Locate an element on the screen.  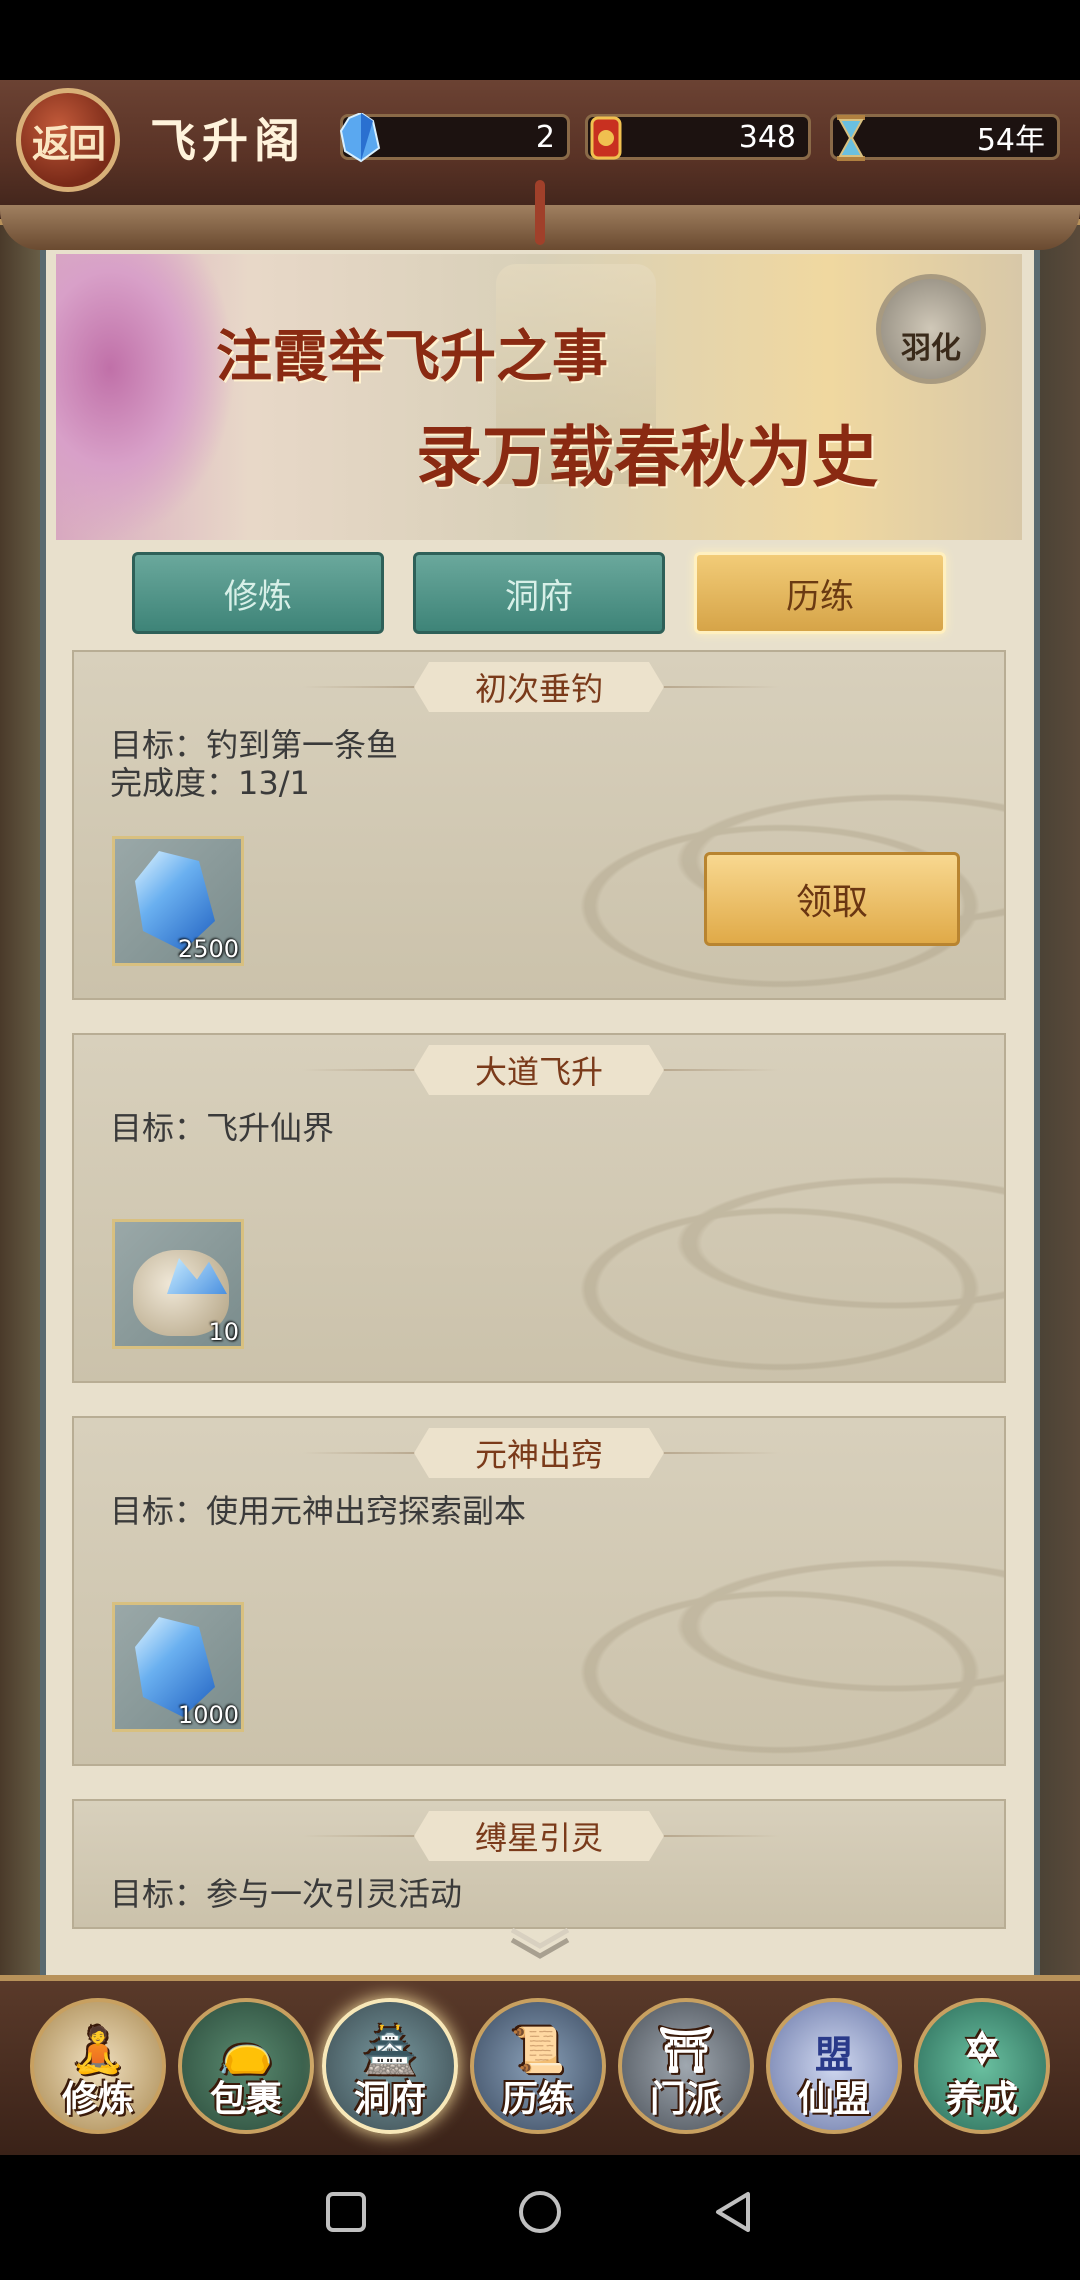
quest-title: 元神出窍 is located at coordinates (539, 1453).